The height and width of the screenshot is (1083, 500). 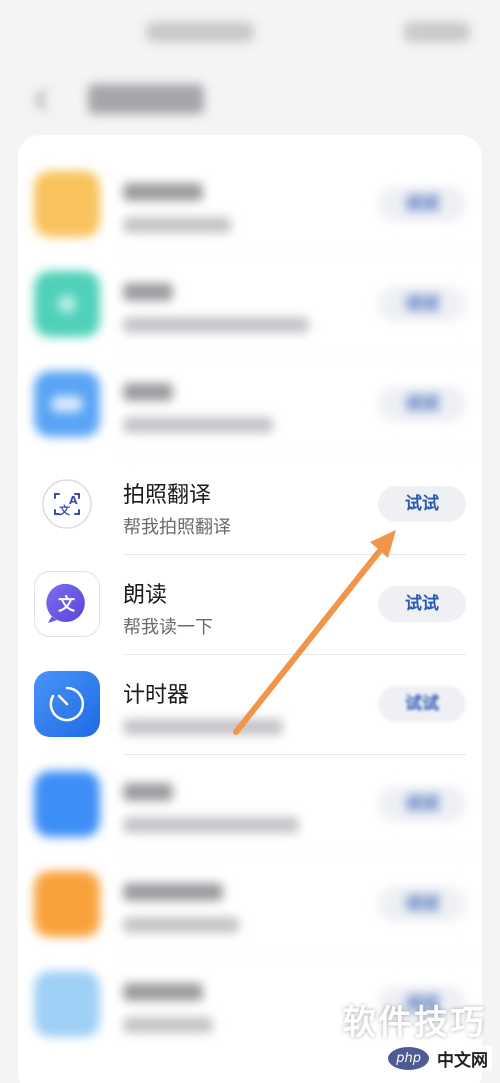 What do you see at coordinates (146, 99) in the screenshot?
I see `page-title` at bounding box center [146, 99].